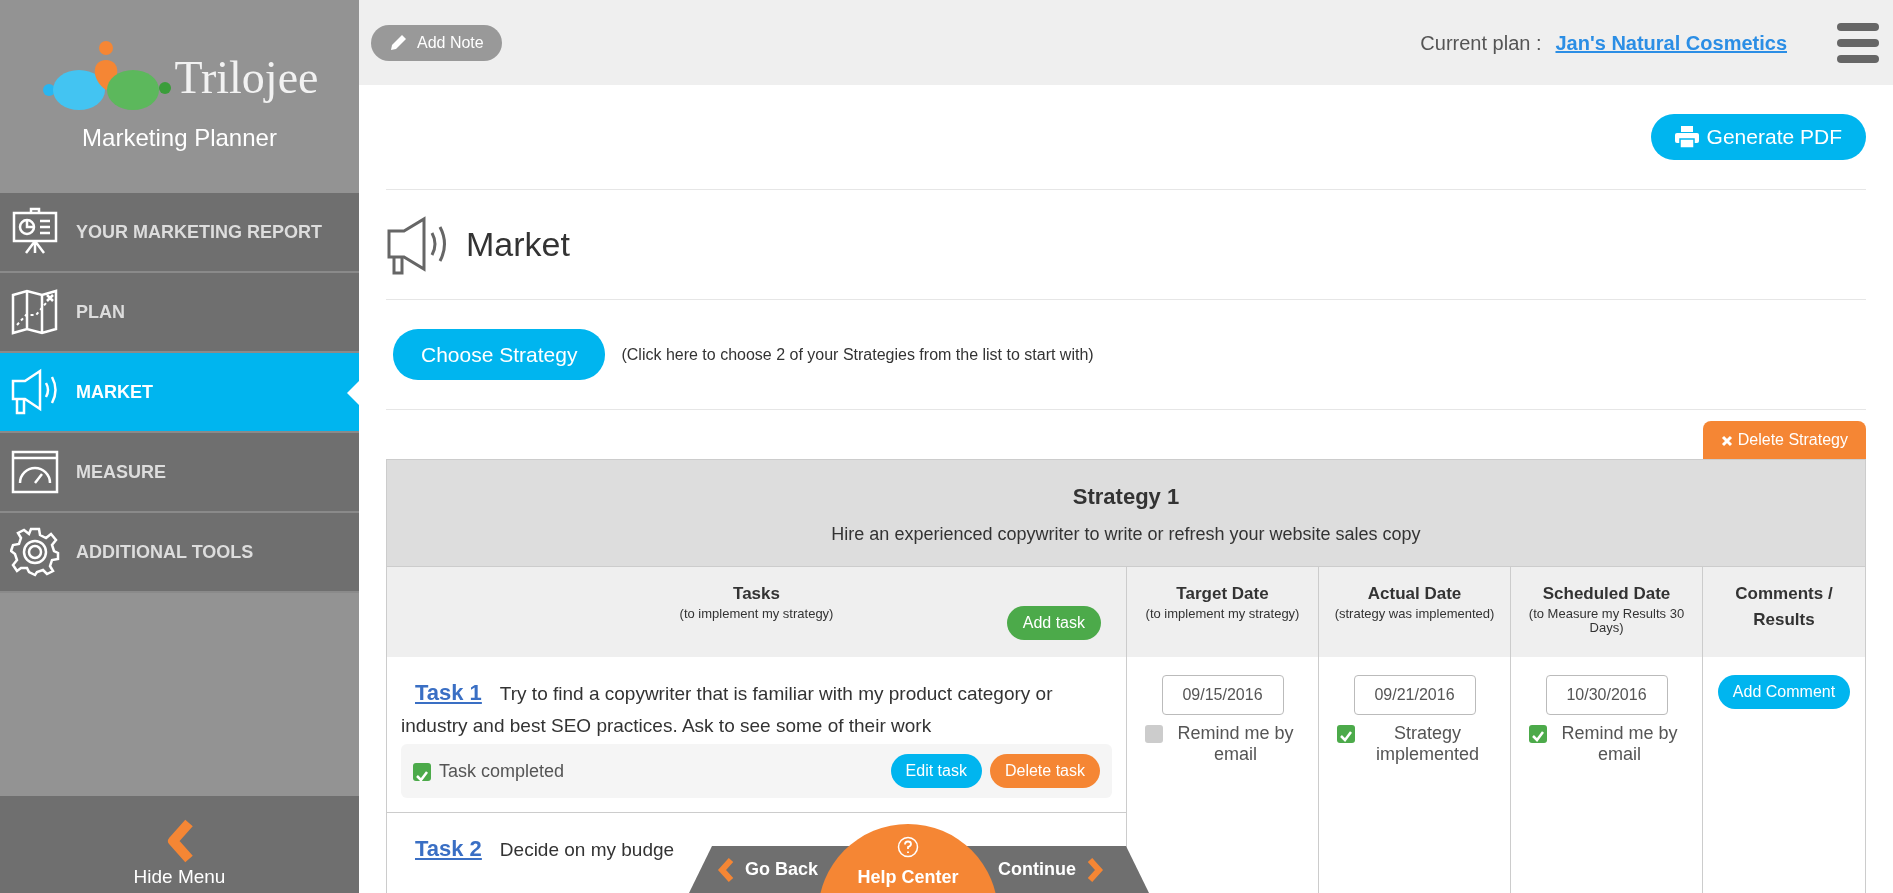 This screenshot has width=1893, height=893. Describe the element at coordinates (448, 692) in the screenshot. I see `task-link: Task 1` at that location.